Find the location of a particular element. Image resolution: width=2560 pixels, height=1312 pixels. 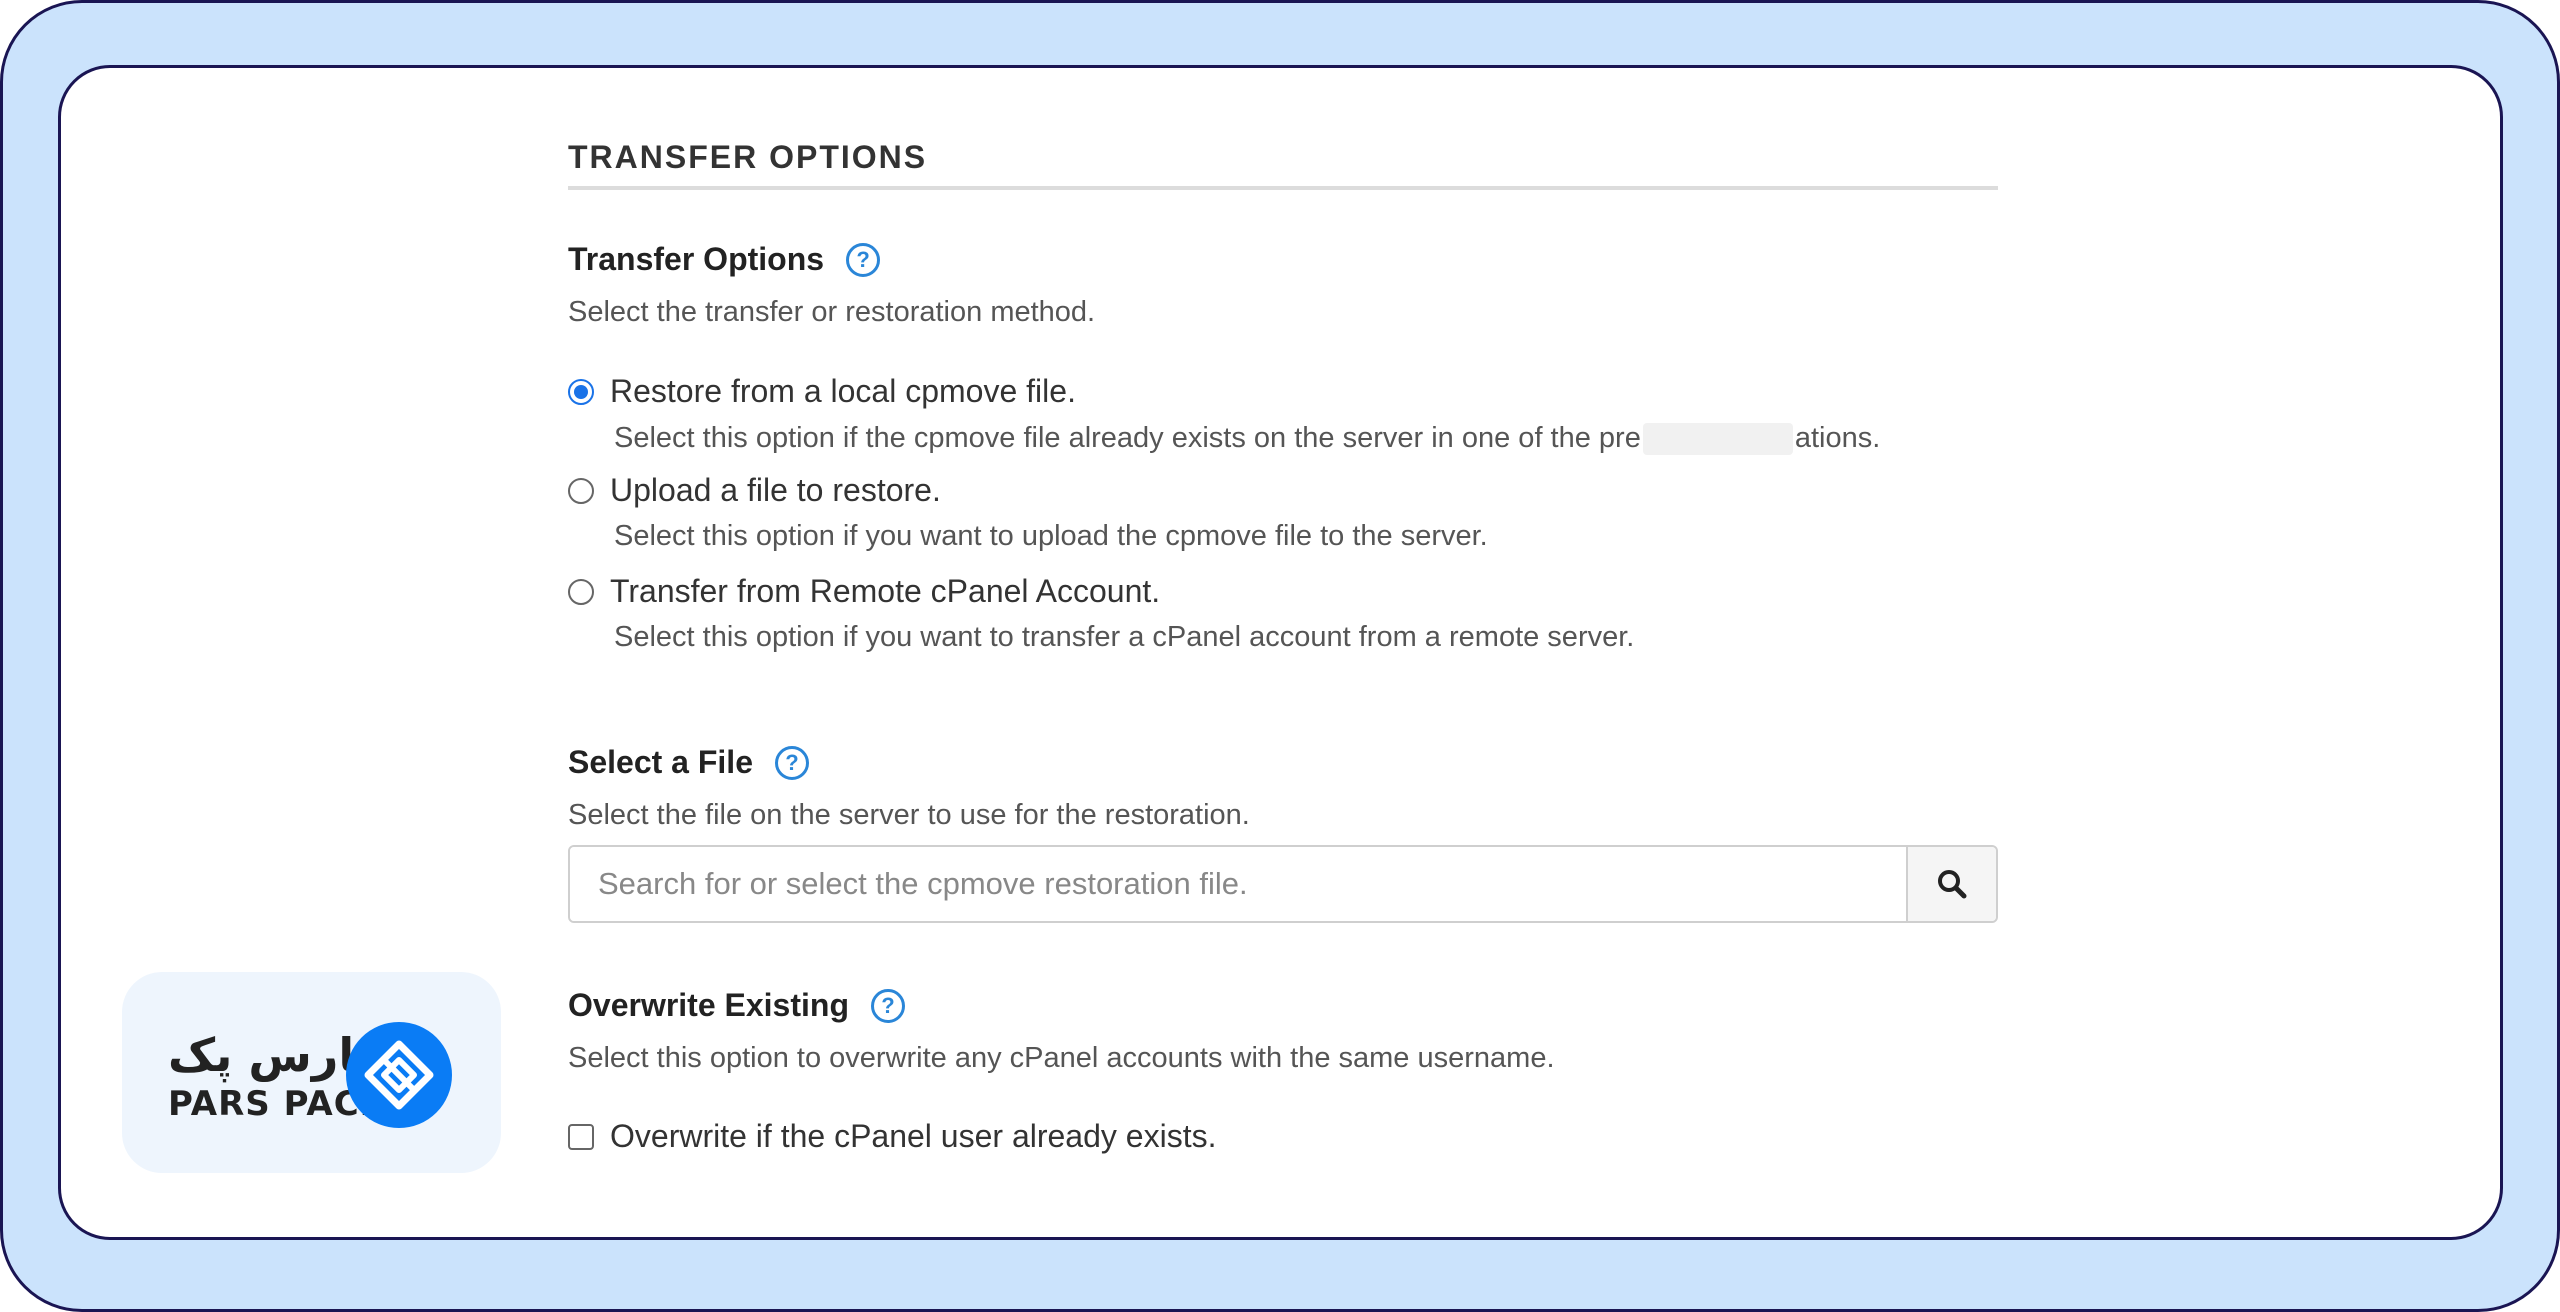

overwrite-title: Overwrite Existing ? is located at coordinates (736, 1005).